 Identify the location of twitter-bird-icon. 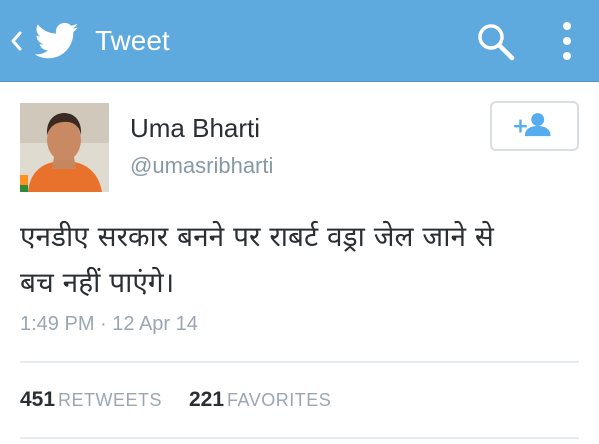
(57, 41).